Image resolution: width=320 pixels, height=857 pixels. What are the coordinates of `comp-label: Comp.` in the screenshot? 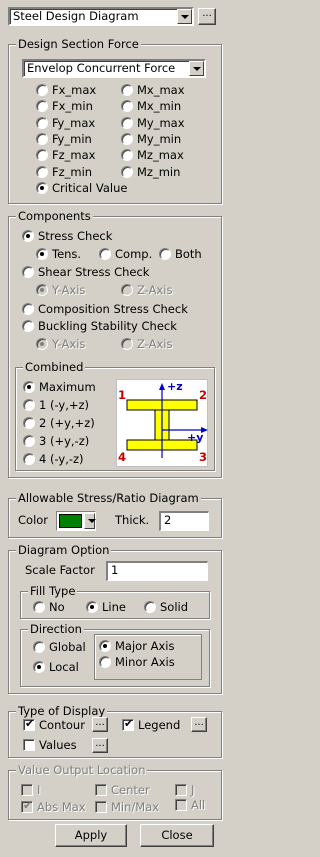 It's located at (134, 254).